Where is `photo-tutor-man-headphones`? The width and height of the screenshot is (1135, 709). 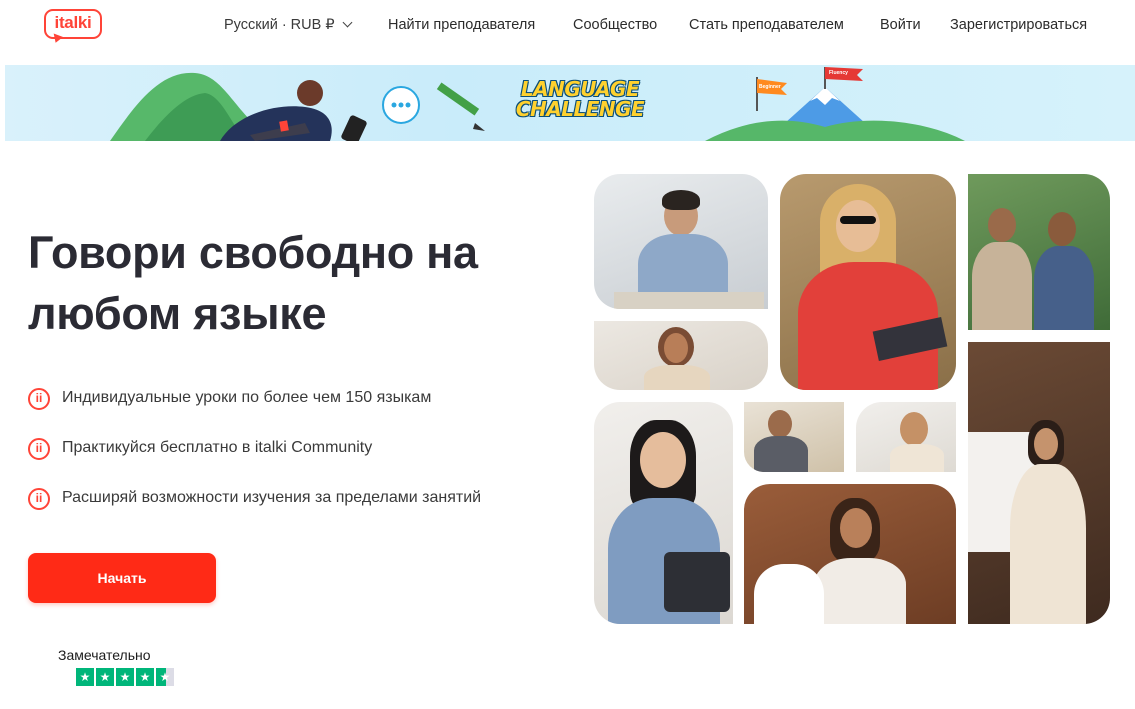
photo-tutor-man-headphones is located at coordinates (794, 437).